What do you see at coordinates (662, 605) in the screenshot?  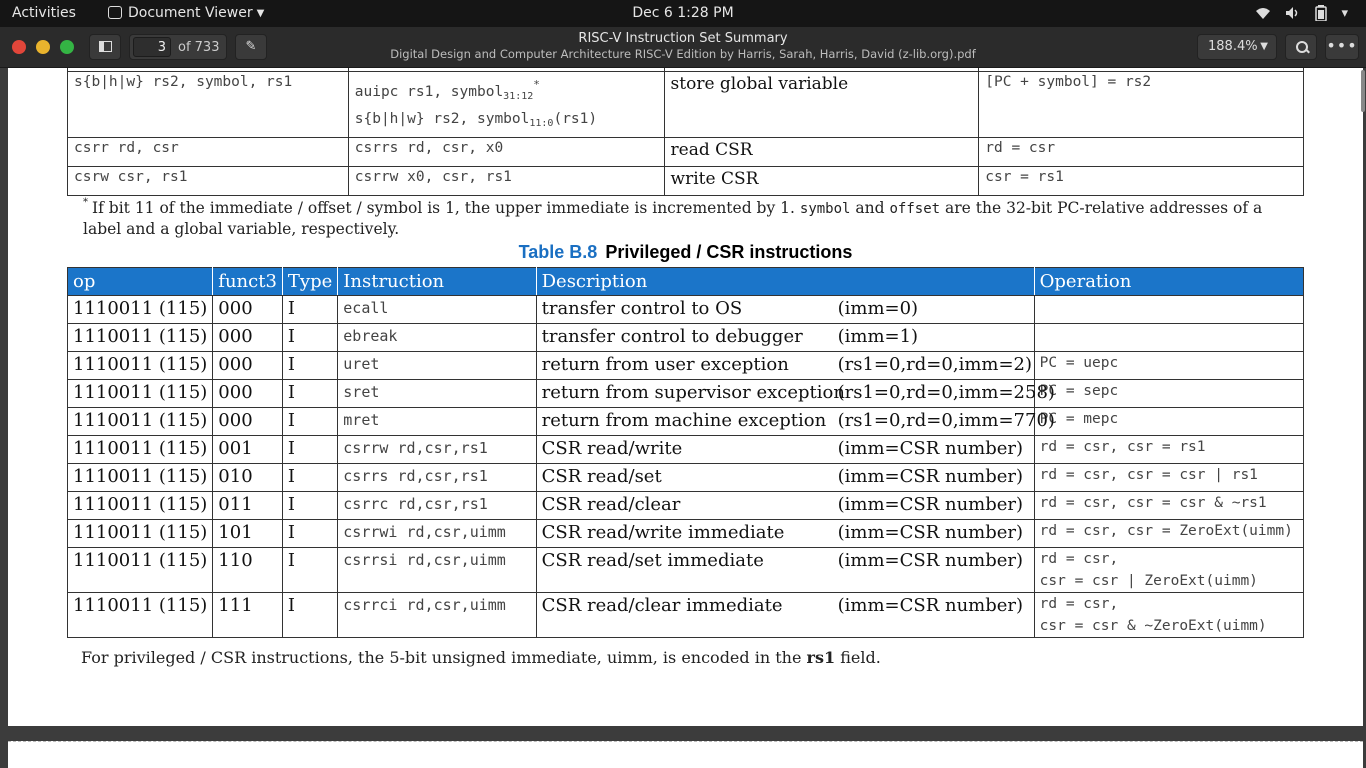 I see `description-text: CSR read/clear immediate` at bounding box center [662, 605].